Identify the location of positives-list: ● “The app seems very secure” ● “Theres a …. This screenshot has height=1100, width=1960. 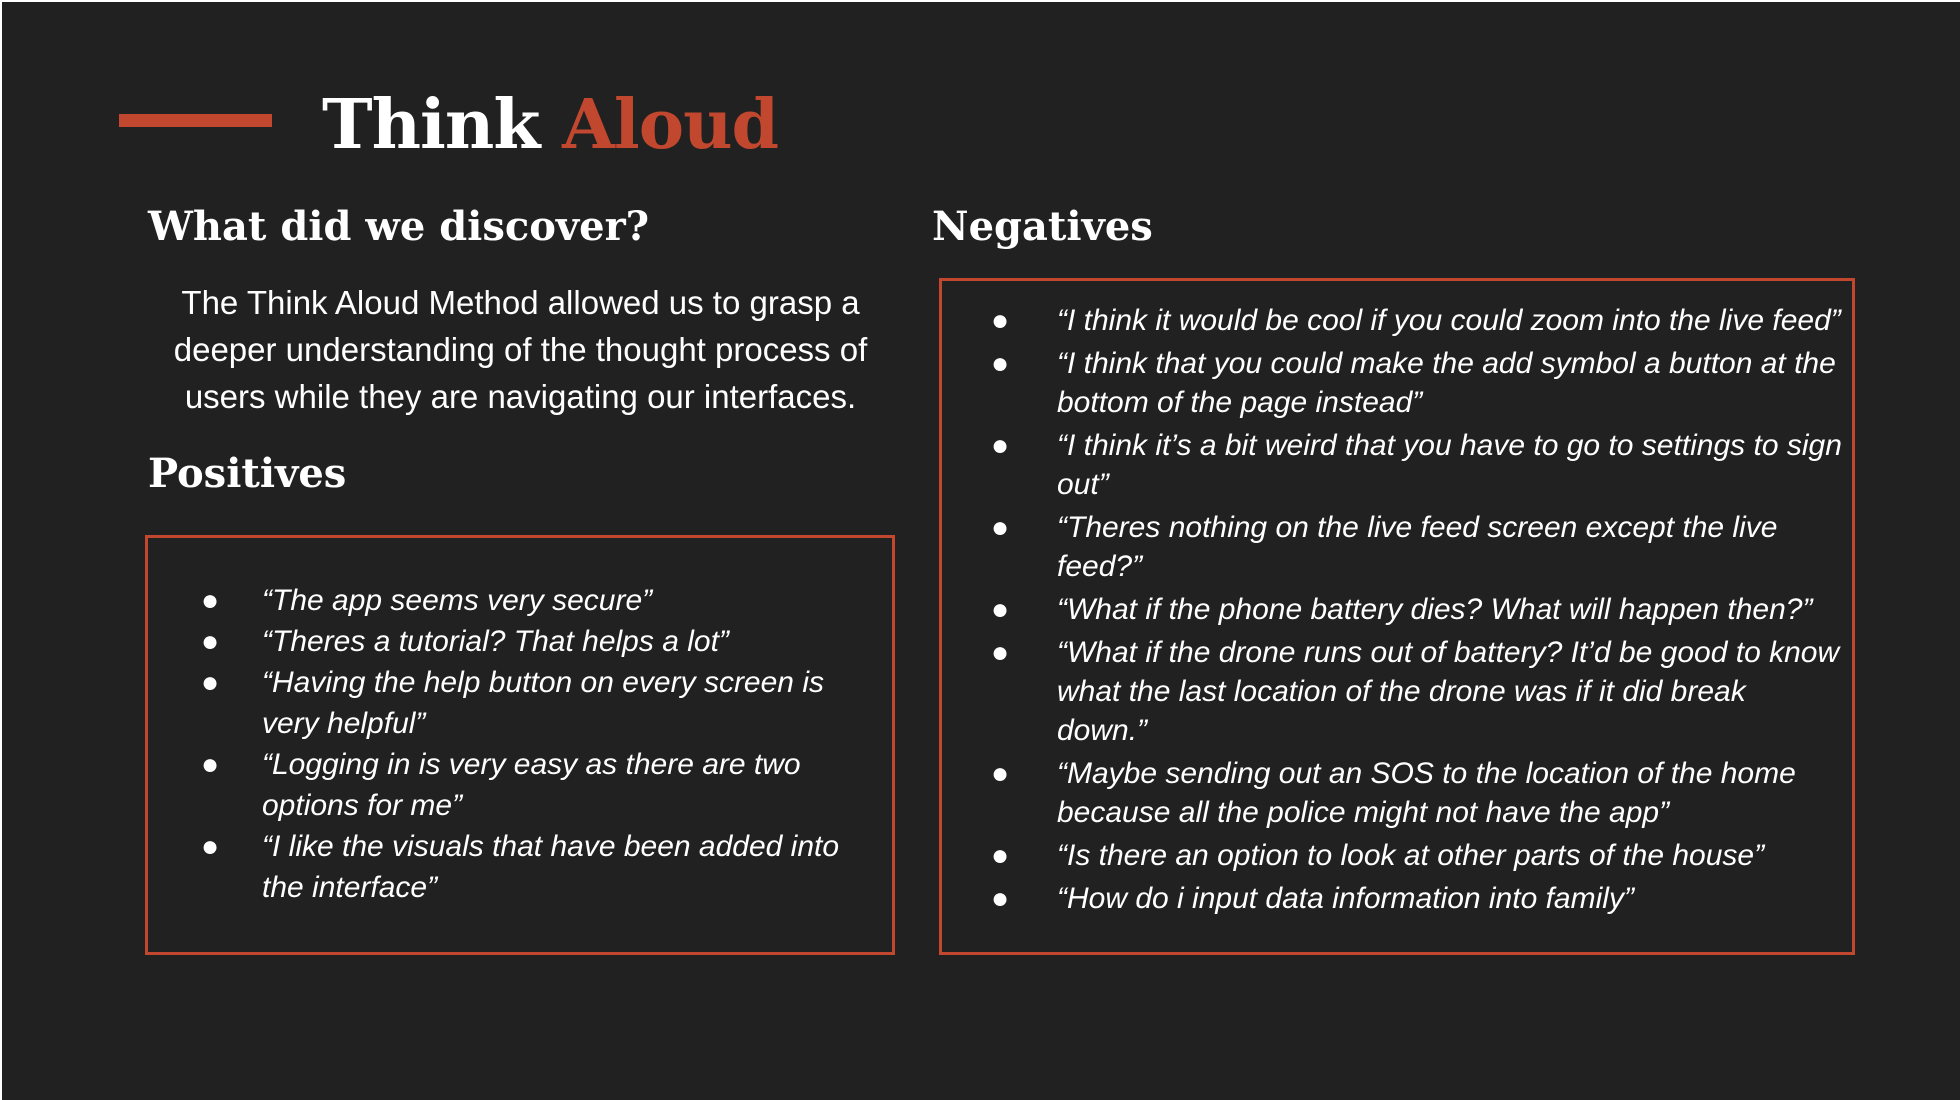
(536, 744).